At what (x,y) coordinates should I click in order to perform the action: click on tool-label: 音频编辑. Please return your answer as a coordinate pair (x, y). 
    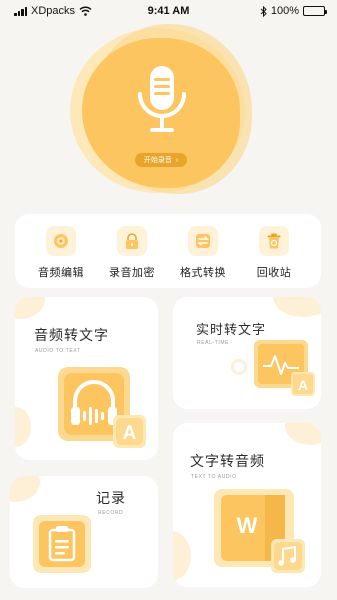
    Looking at the image, I should click on (61, 273).